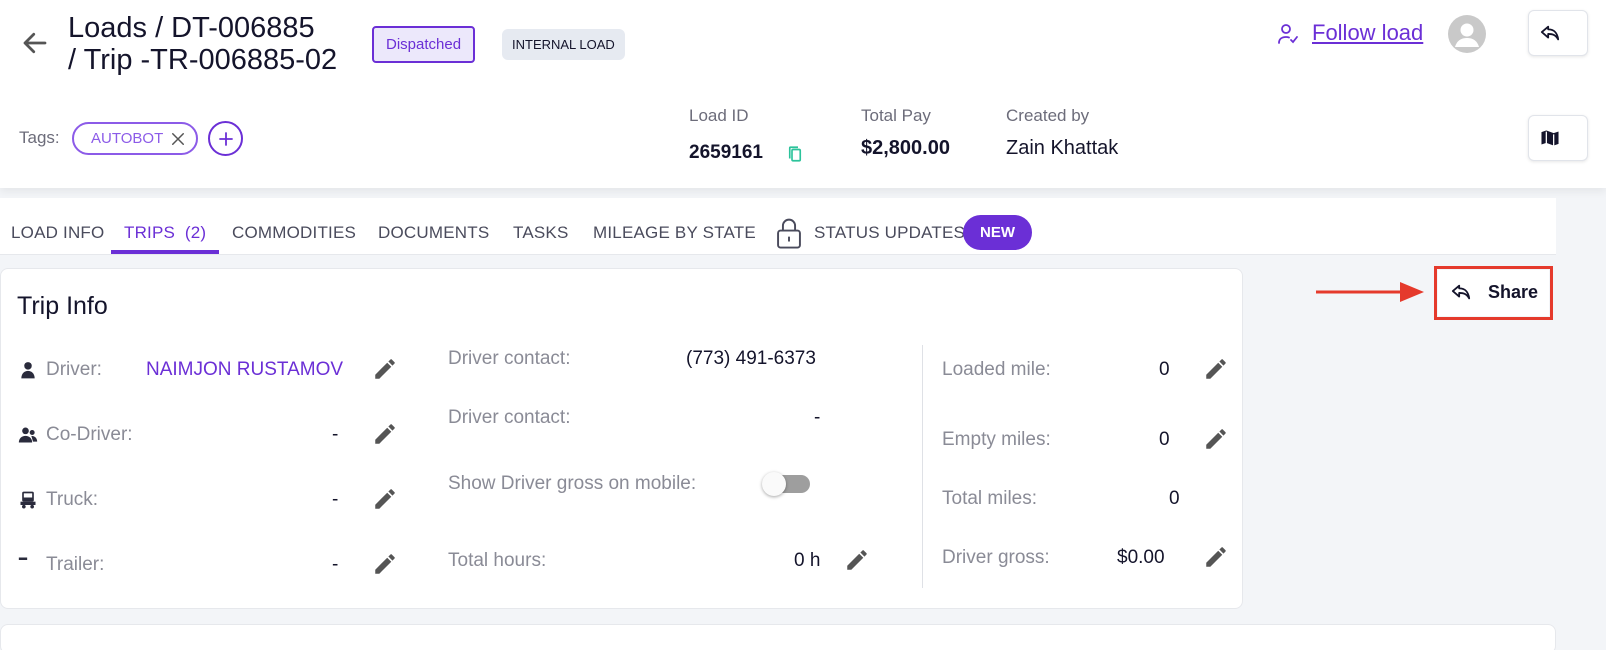  Describe the element at coordinates (889, 233) in the screenshot. I see `tab-status-updates: STATUS UPDATES` at that location.